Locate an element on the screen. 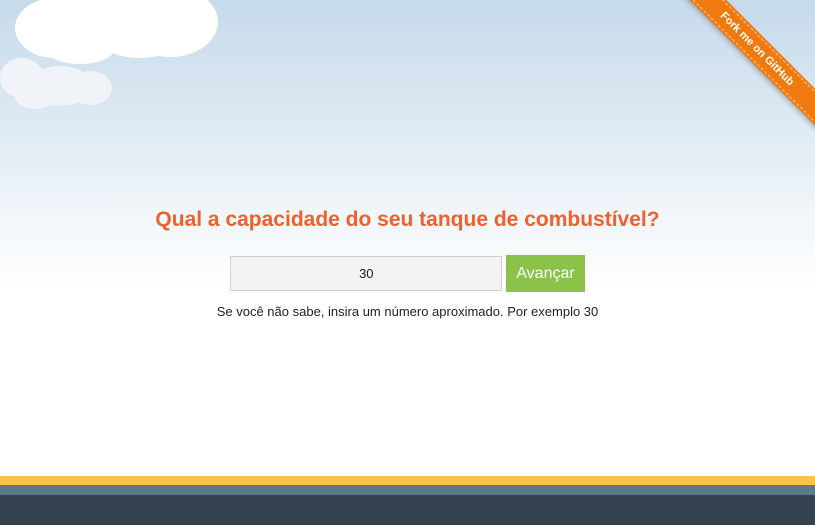 The height and width of the screenshot is (525, 815). footer-stripe-blue is located at coordinates (407, 490).